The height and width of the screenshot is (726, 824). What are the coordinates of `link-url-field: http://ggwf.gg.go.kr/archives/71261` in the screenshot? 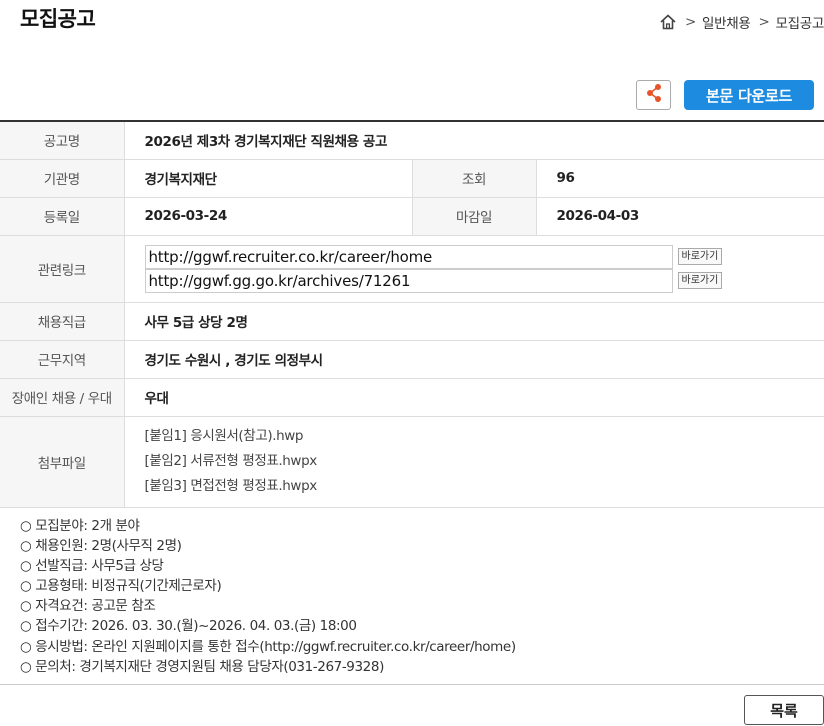 It's located at (408, 280).